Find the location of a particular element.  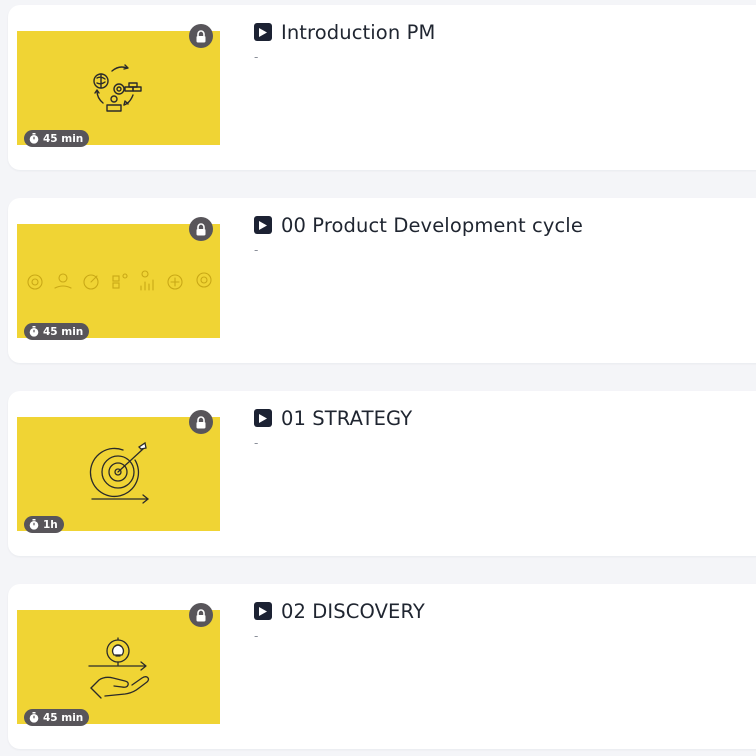

course-info: 01 STRATEGY - is located at coordinates (505, 428).